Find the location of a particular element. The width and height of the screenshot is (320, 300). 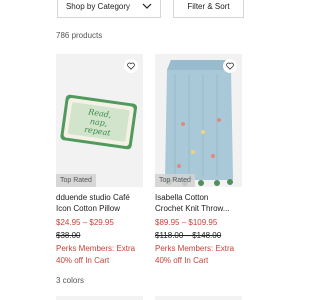

filter-sort-button: Filter & Sort is located at coordinates (208, 9).